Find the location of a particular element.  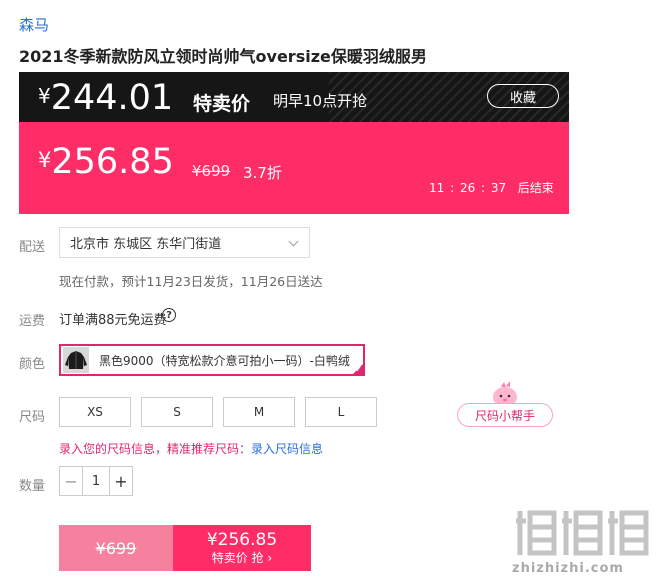

countdown: 11 : 26 : 37 后结束 is located at coordinates (491, 187).